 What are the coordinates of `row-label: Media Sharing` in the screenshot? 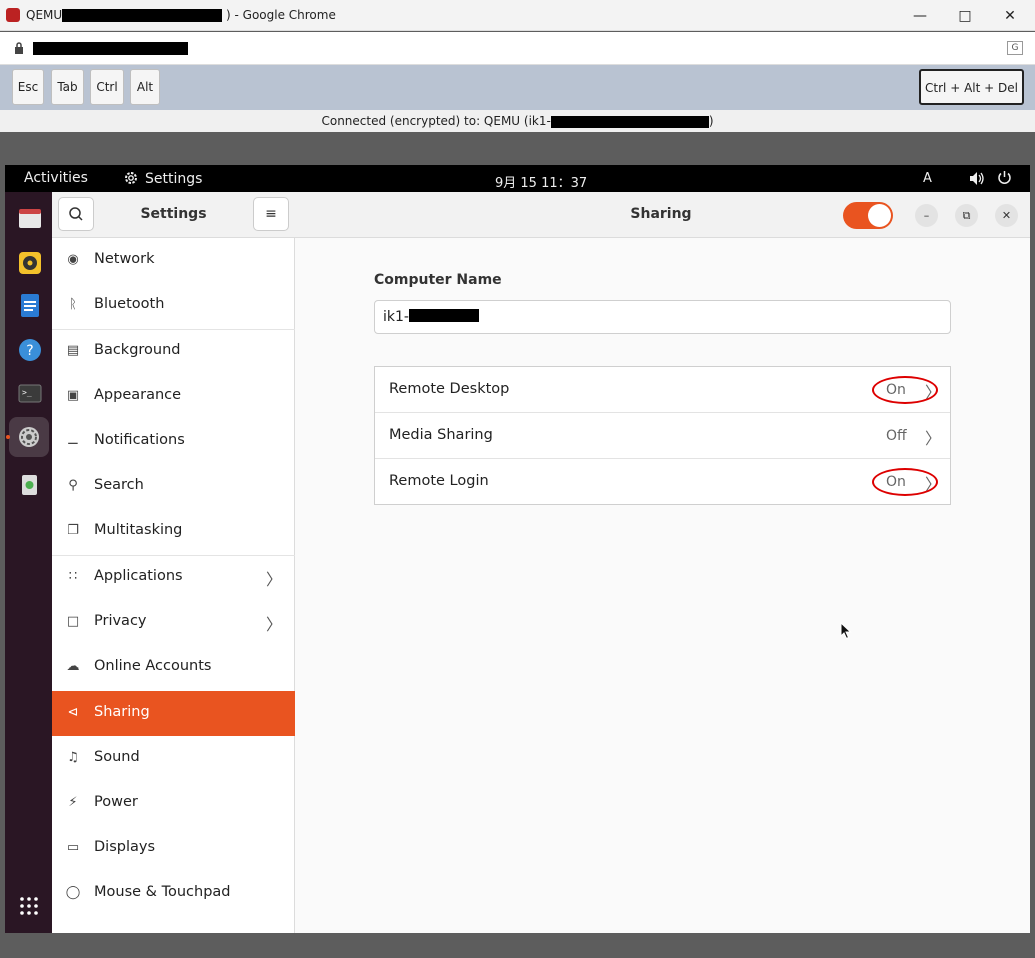 It's located at (441, 435).